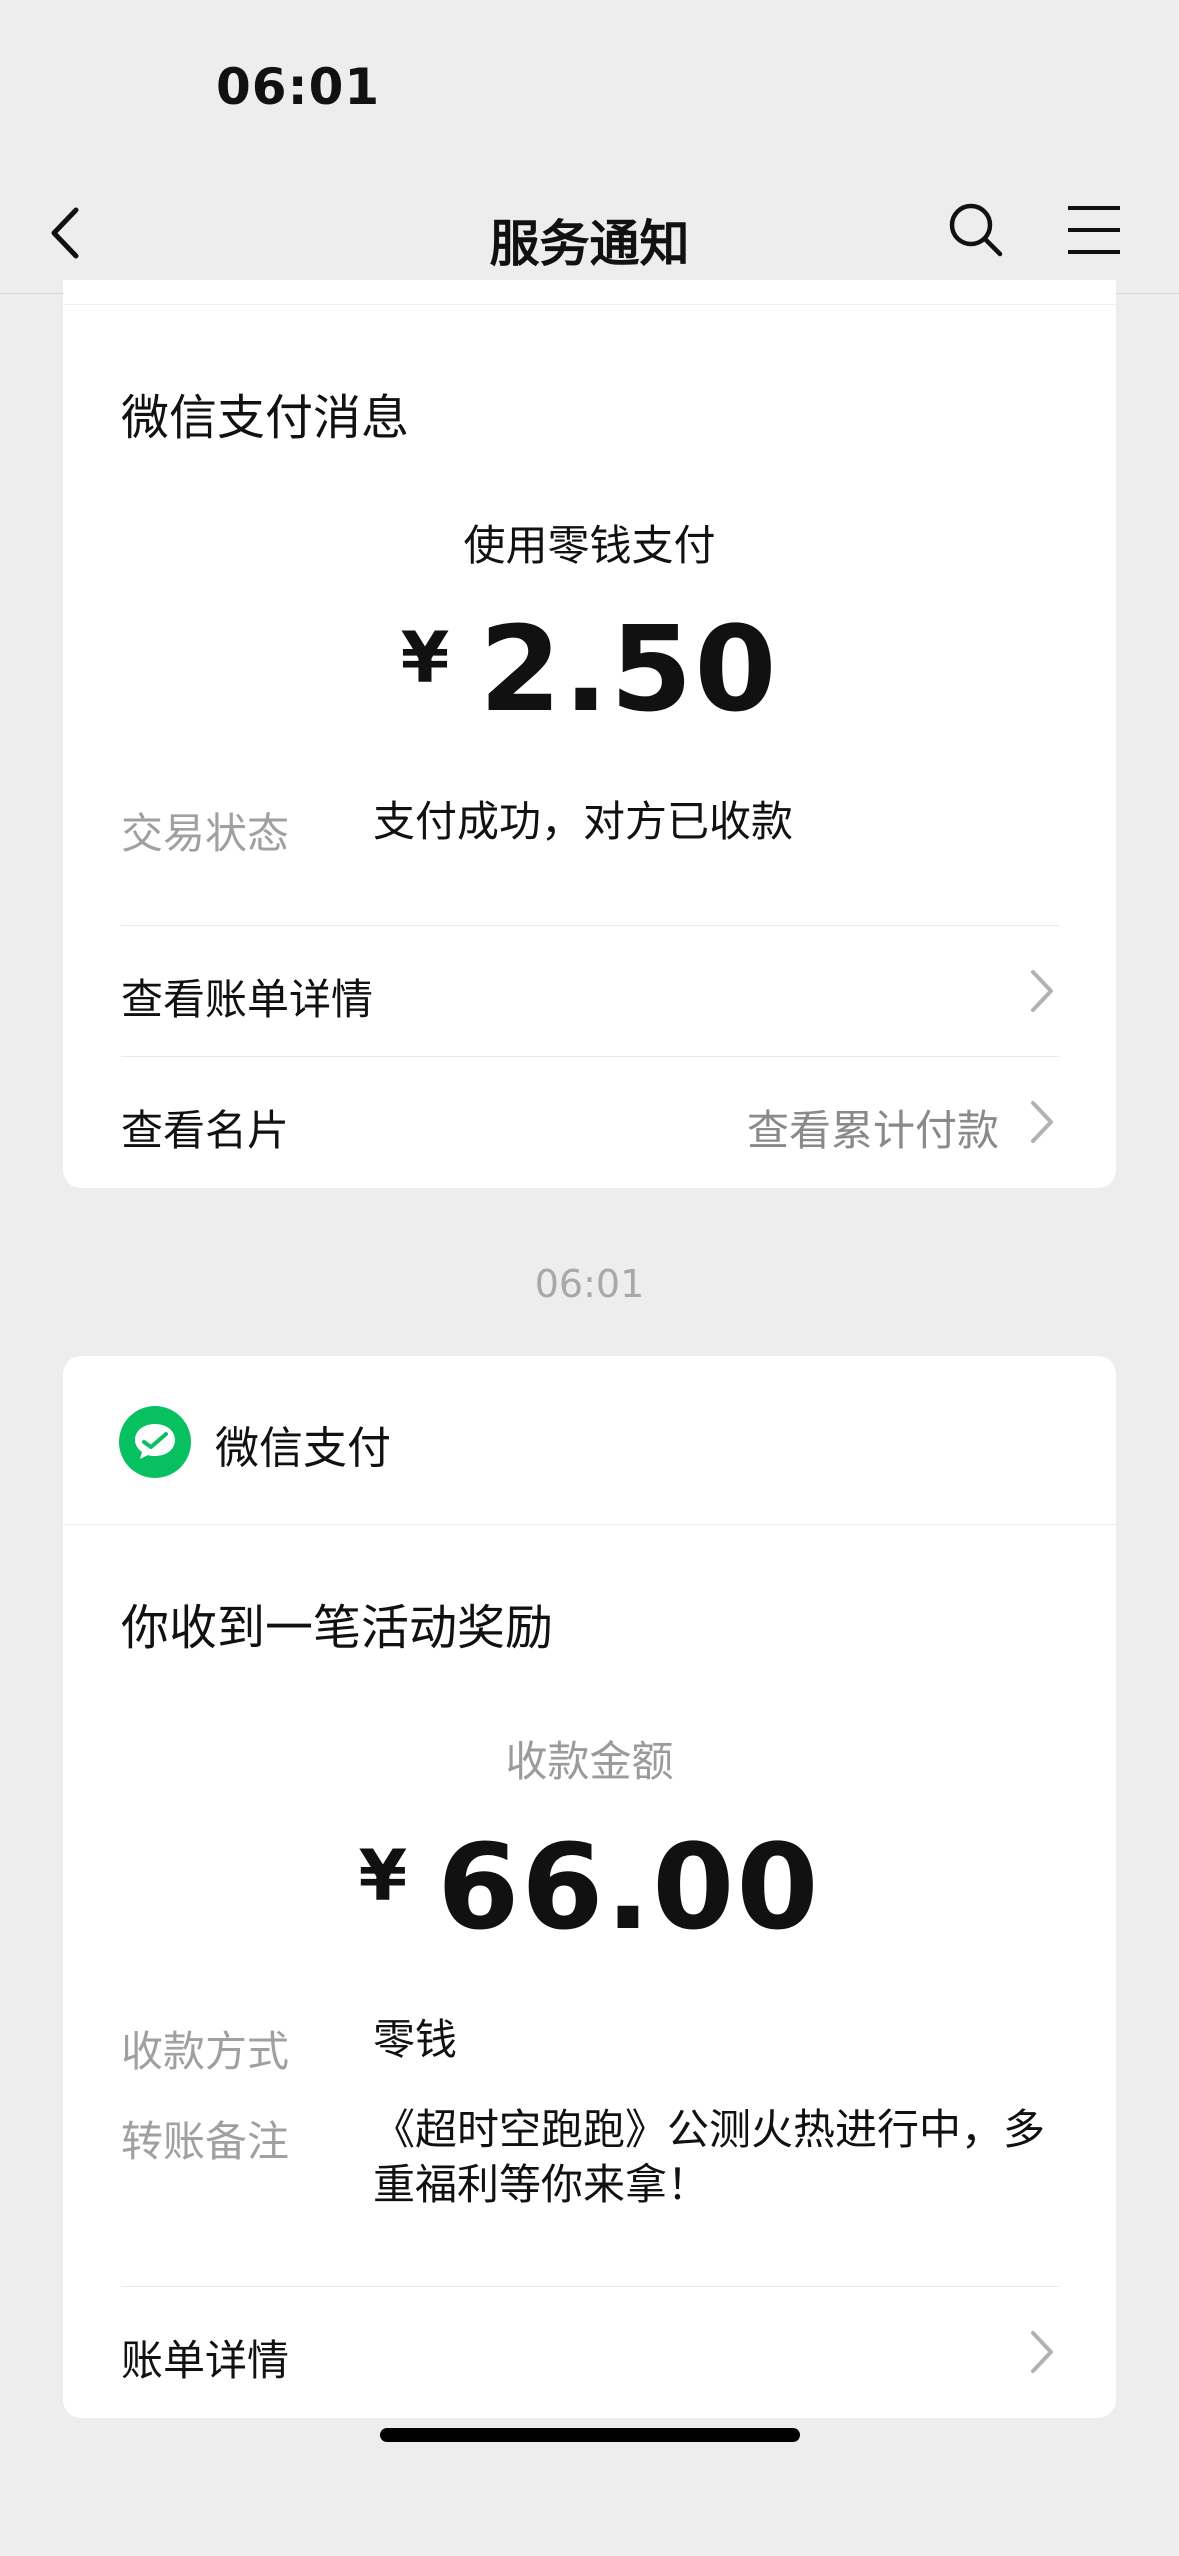 This screenshot has width=1179, height=2556. Describe the element at coordinates (247, 999) in the screenshot. I see `row-label: 查看账单详情` at that location.